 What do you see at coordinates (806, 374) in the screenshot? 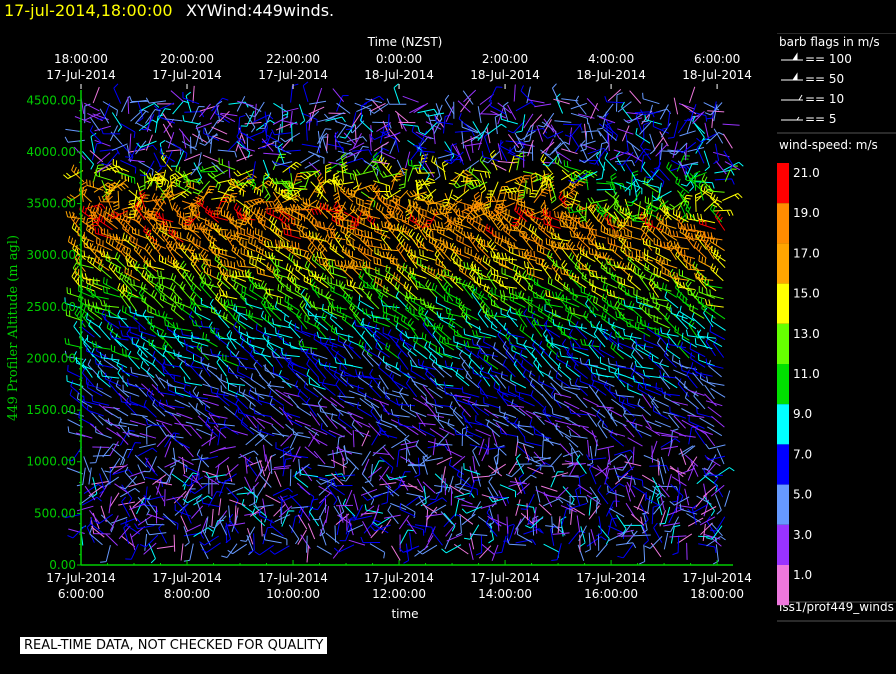
I see `speed-level-label: 11.0` at bounding box center [806, 374].